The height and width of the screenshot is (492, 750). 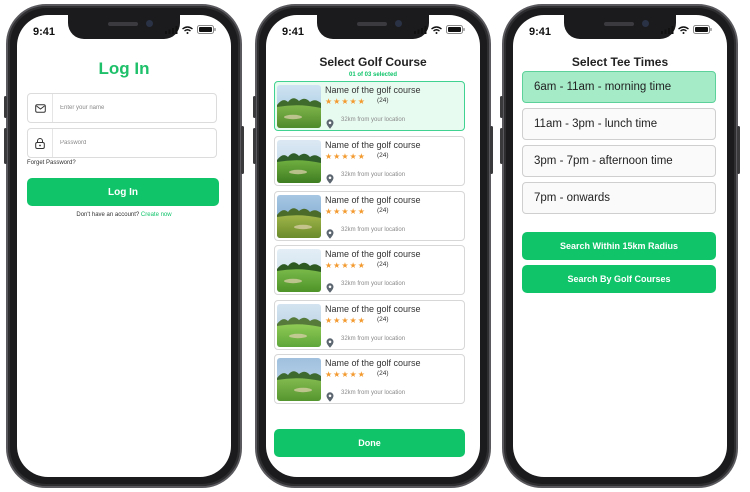 I want to click on forgot-password-link: Forget Password?, so click(x=51, y=163).